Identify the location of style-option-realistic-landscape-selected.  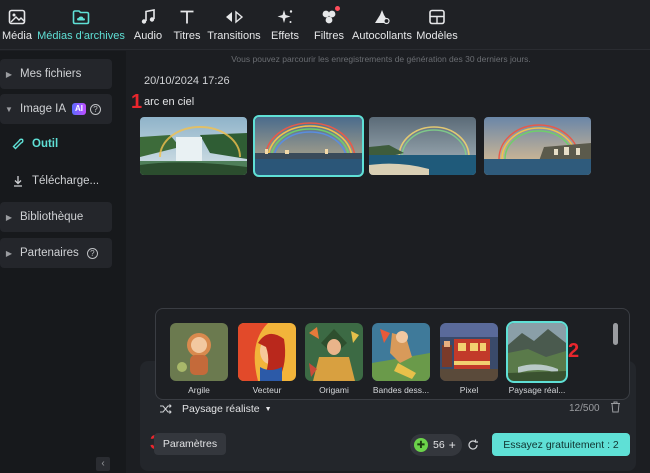
(537, 352).